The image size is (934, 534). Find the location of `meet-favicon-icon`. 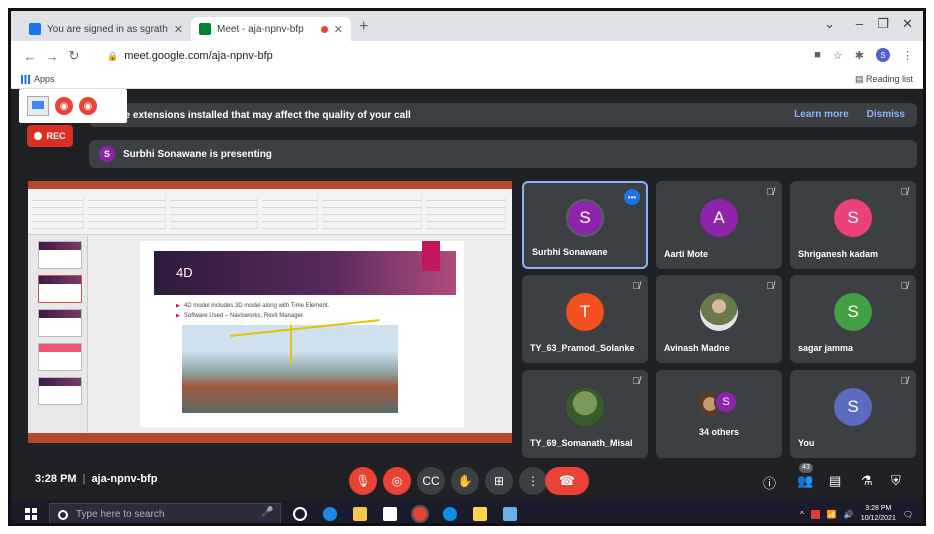

meet-favicon-icon is located at coordinates (205, 29).